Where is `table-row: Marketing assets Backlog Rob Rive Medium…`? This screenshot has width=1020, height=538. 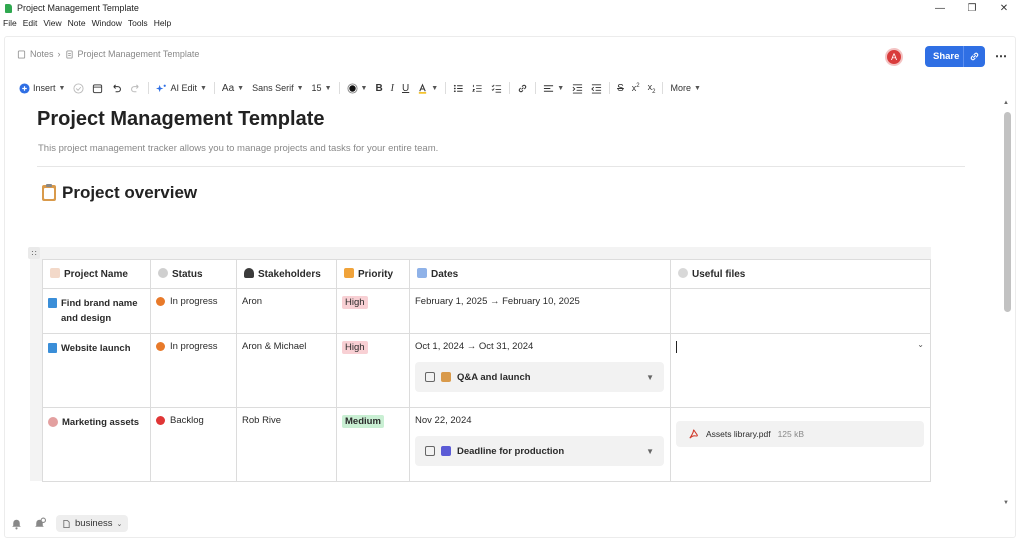
table-row: Marketing assets Backlog Rob Rive Medium… is located at coordinates (486, 444).